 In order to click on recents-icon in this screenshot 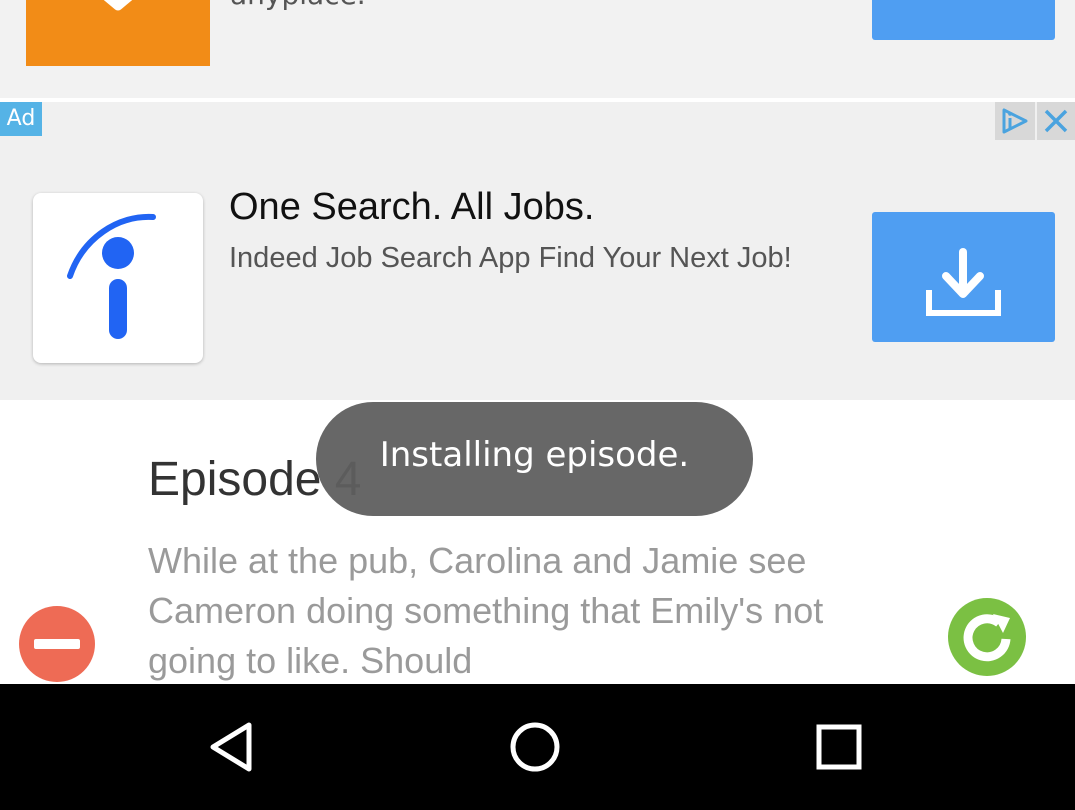, I will do `click(839, 747)`.